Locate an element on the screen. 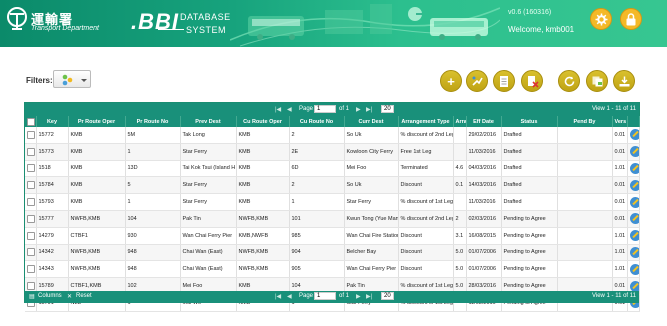 This screenshot has width=667, height=326. column-header: Pend By is located at coordinates (585, 121).